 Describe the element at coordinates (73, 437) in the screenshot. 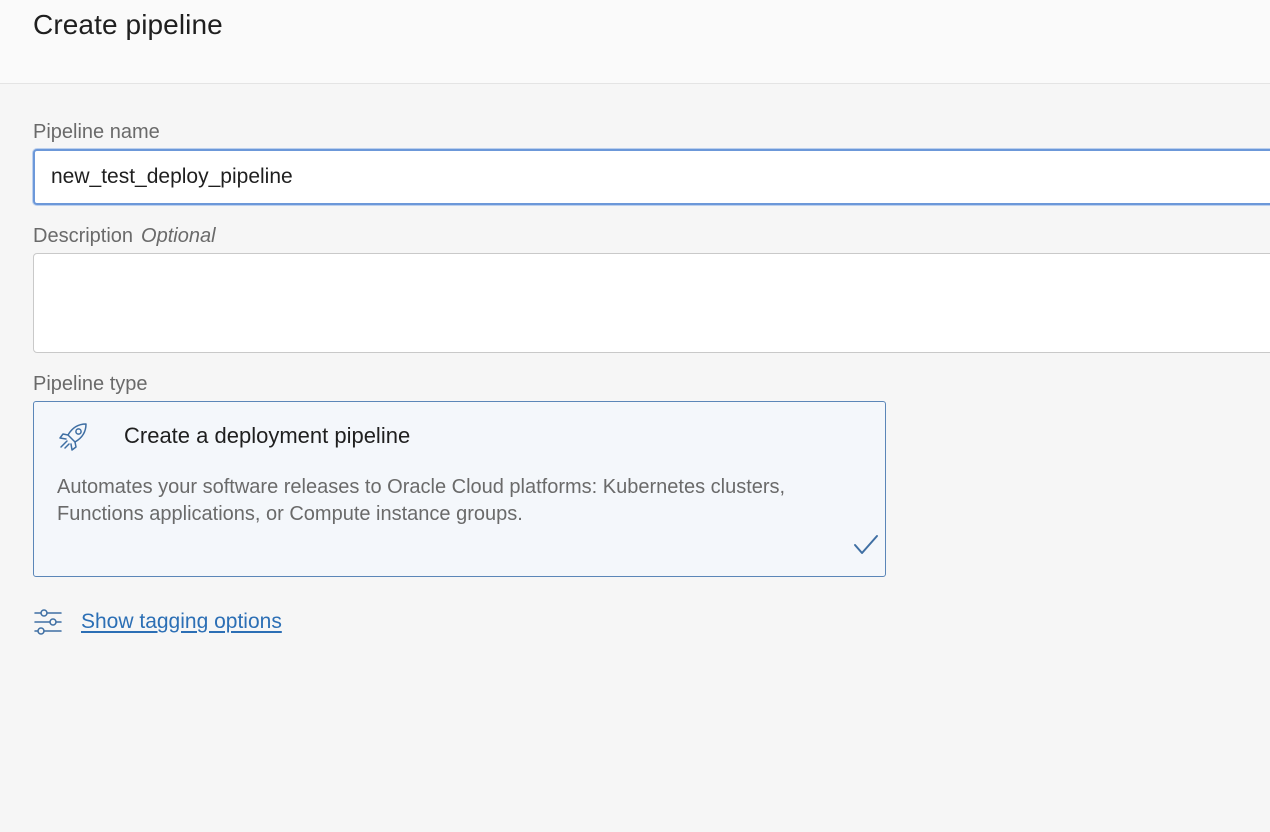

I see `rocket-icon` at that location.